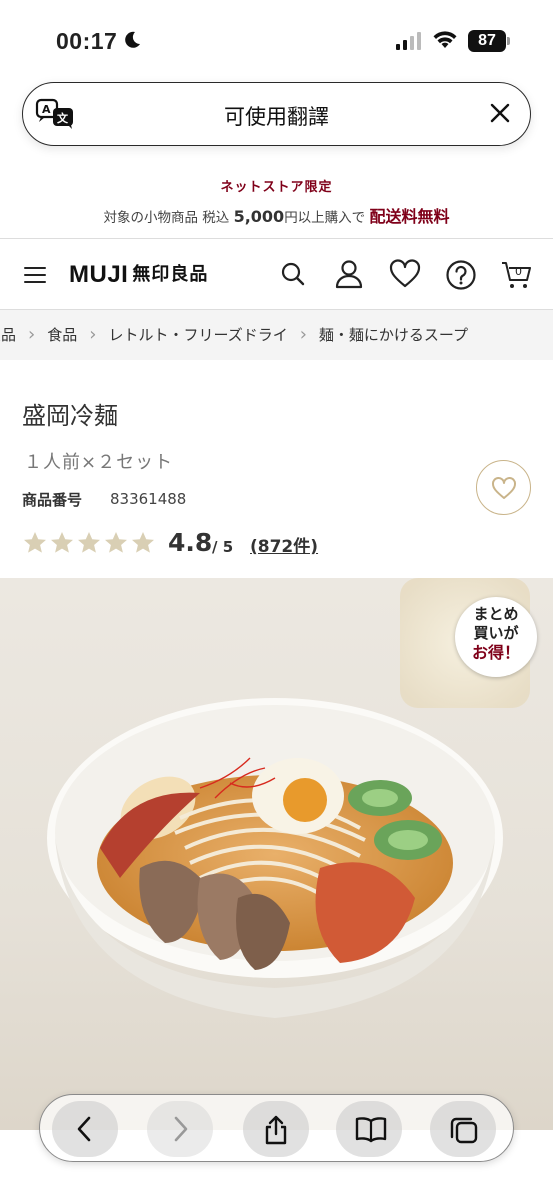 This screenshot has height=1200, width=553. What do you see at coordinates (496, 633) in the screenshot?
I see `badge-line: 買いが` at bounding box center [496, 633].